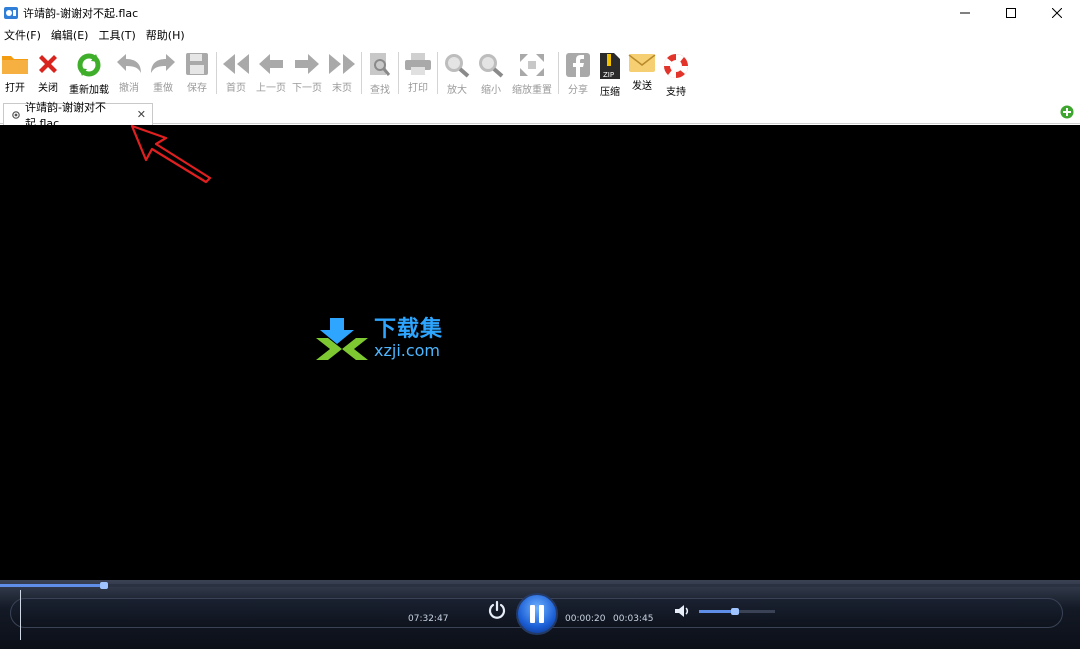 The image size is (1080, 649). I want to click on fit-screen-icon, so click(532, 65).